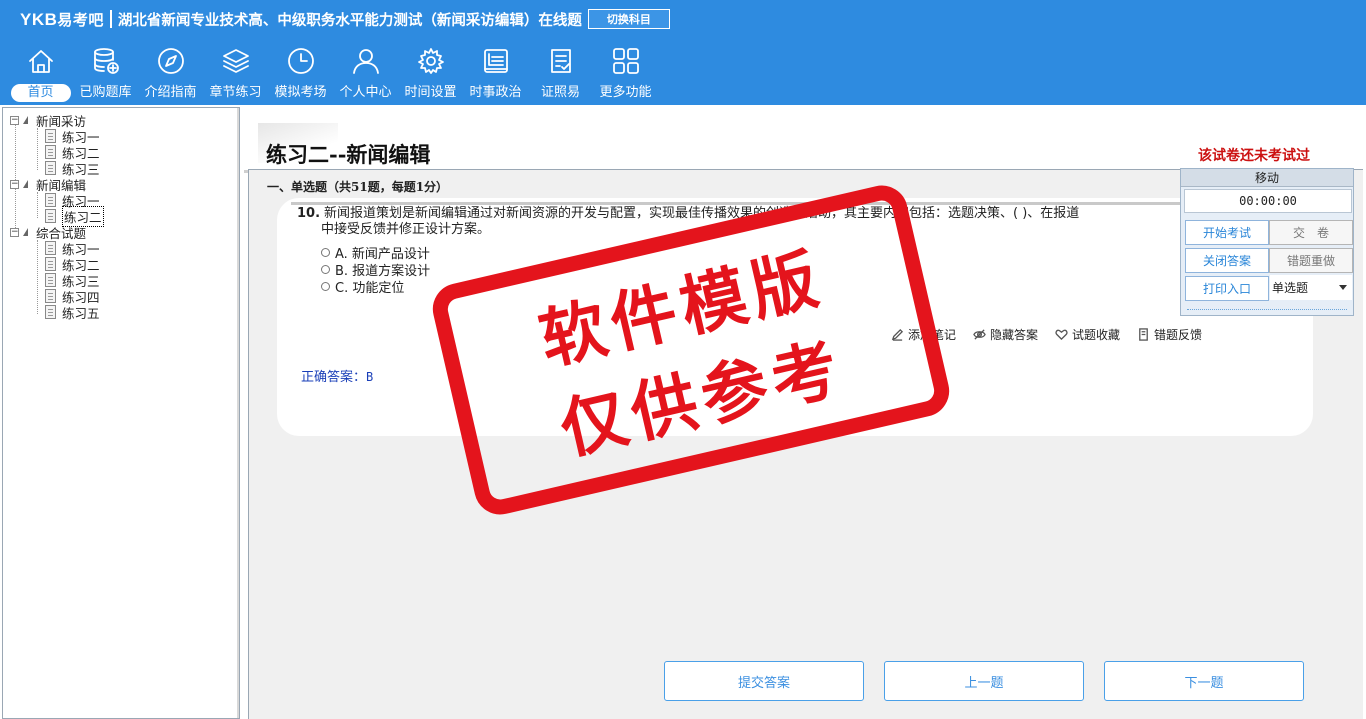 The image size is (1366, 719). I want to click on grid-icon, so click(625, 61).